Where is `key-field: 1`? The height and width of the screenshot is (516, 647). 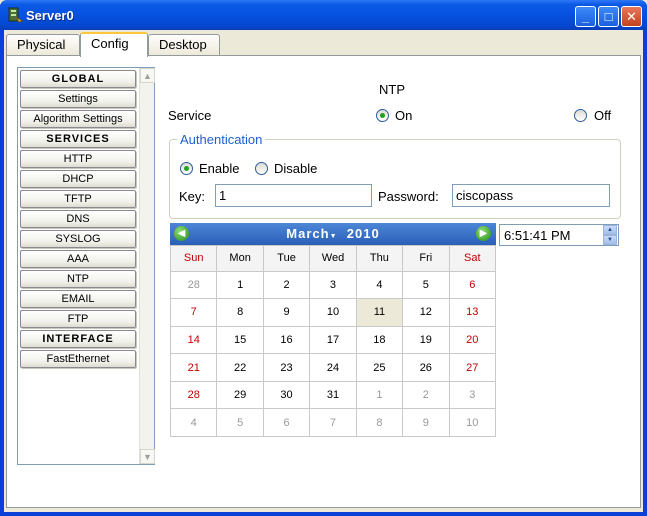
key-field: 1 is located at coordinates (293, 195).